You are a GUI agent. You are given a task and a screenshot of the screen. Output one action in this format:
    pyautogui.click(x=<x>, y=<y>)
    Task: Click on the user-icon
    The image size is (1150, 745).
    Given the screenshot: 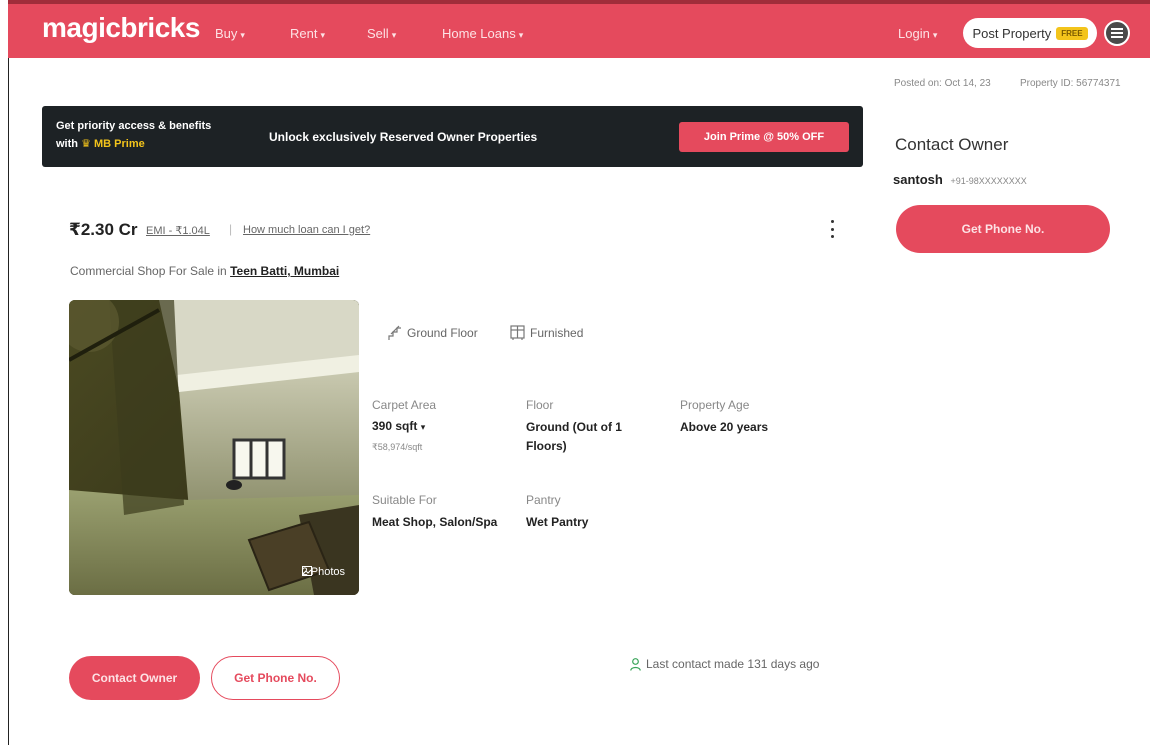 What is the action you would take?
    pyautogui.click(x=635, y=664)
    